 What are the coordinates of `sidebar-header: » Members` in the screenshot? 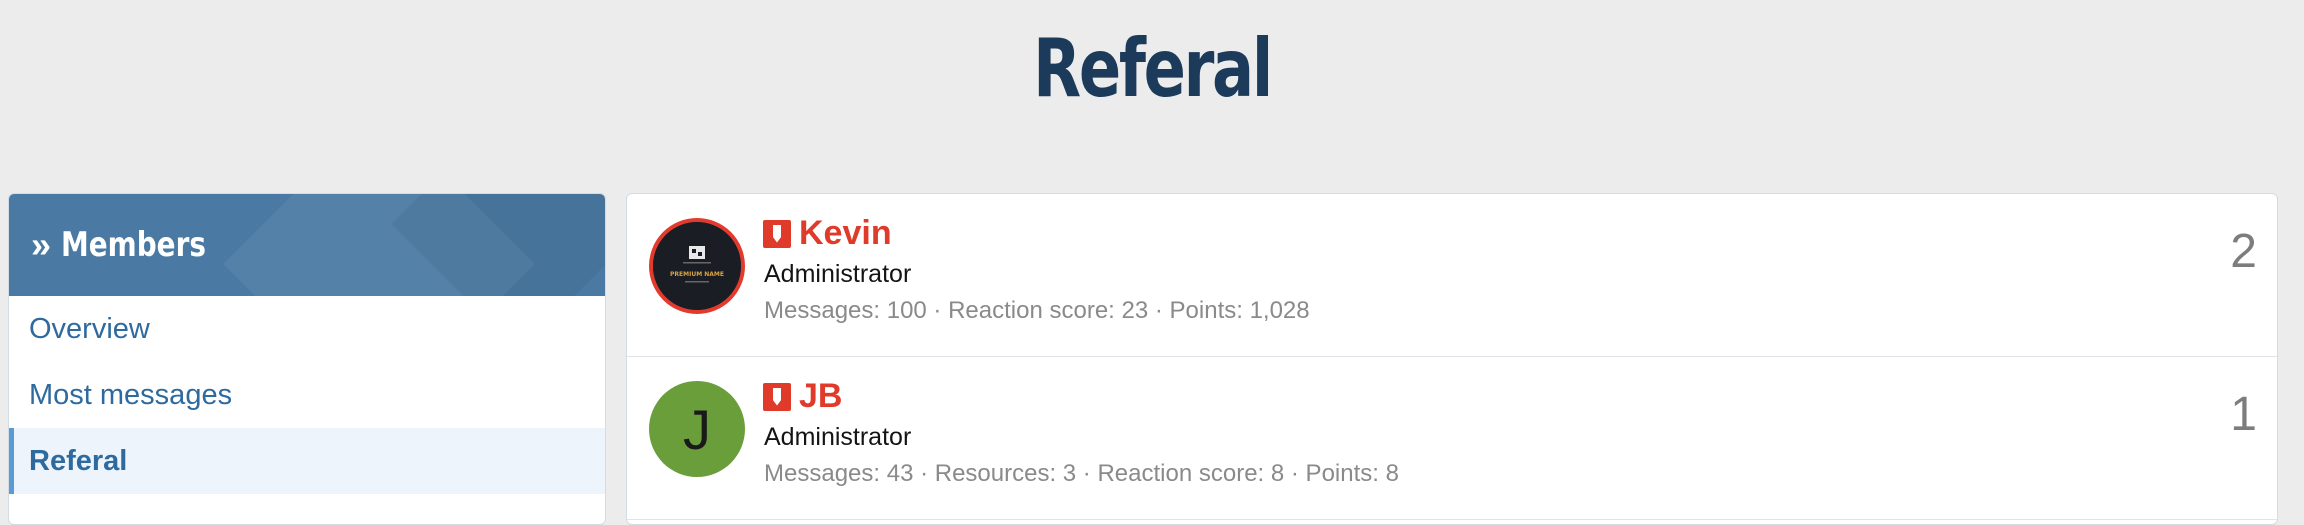 It's located at (307, 245).